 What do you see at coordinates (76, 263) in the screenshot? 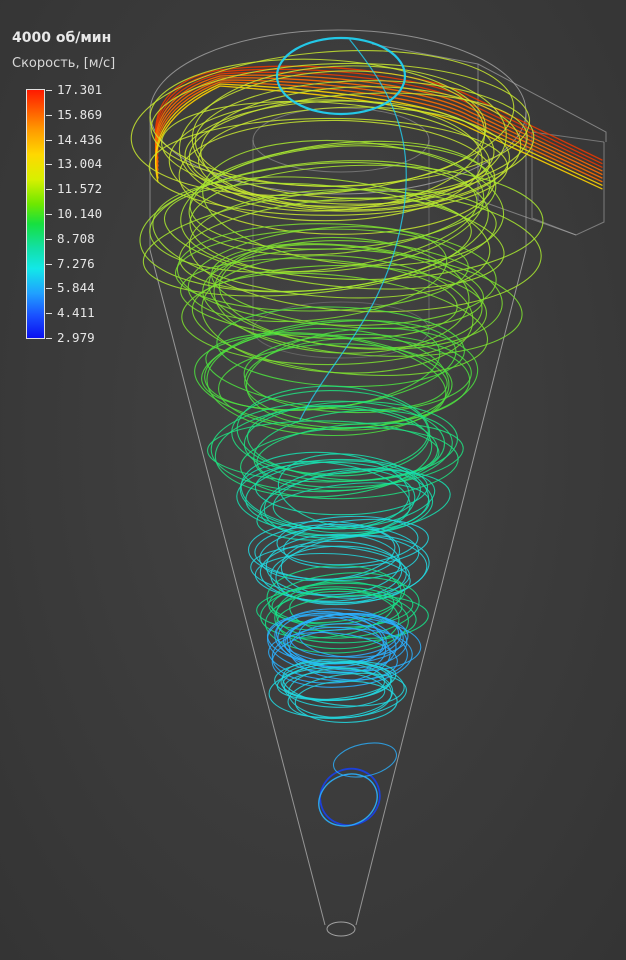
I see `colorbar-tick-label: 7.276` at bounding box center [76, 263].